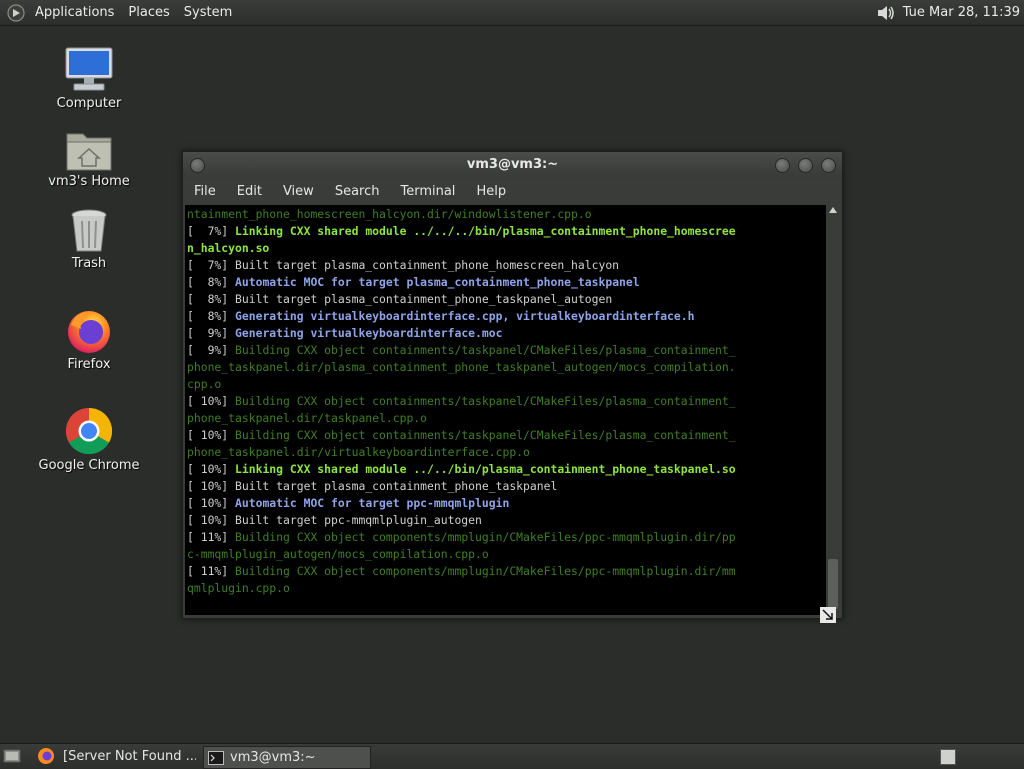 The height and width of the screenshot is (769, 1024). What do you see at coordinates (828, 615) in the screenshot?
I see `resize-grip-icon` at bounding box center [828, 615].